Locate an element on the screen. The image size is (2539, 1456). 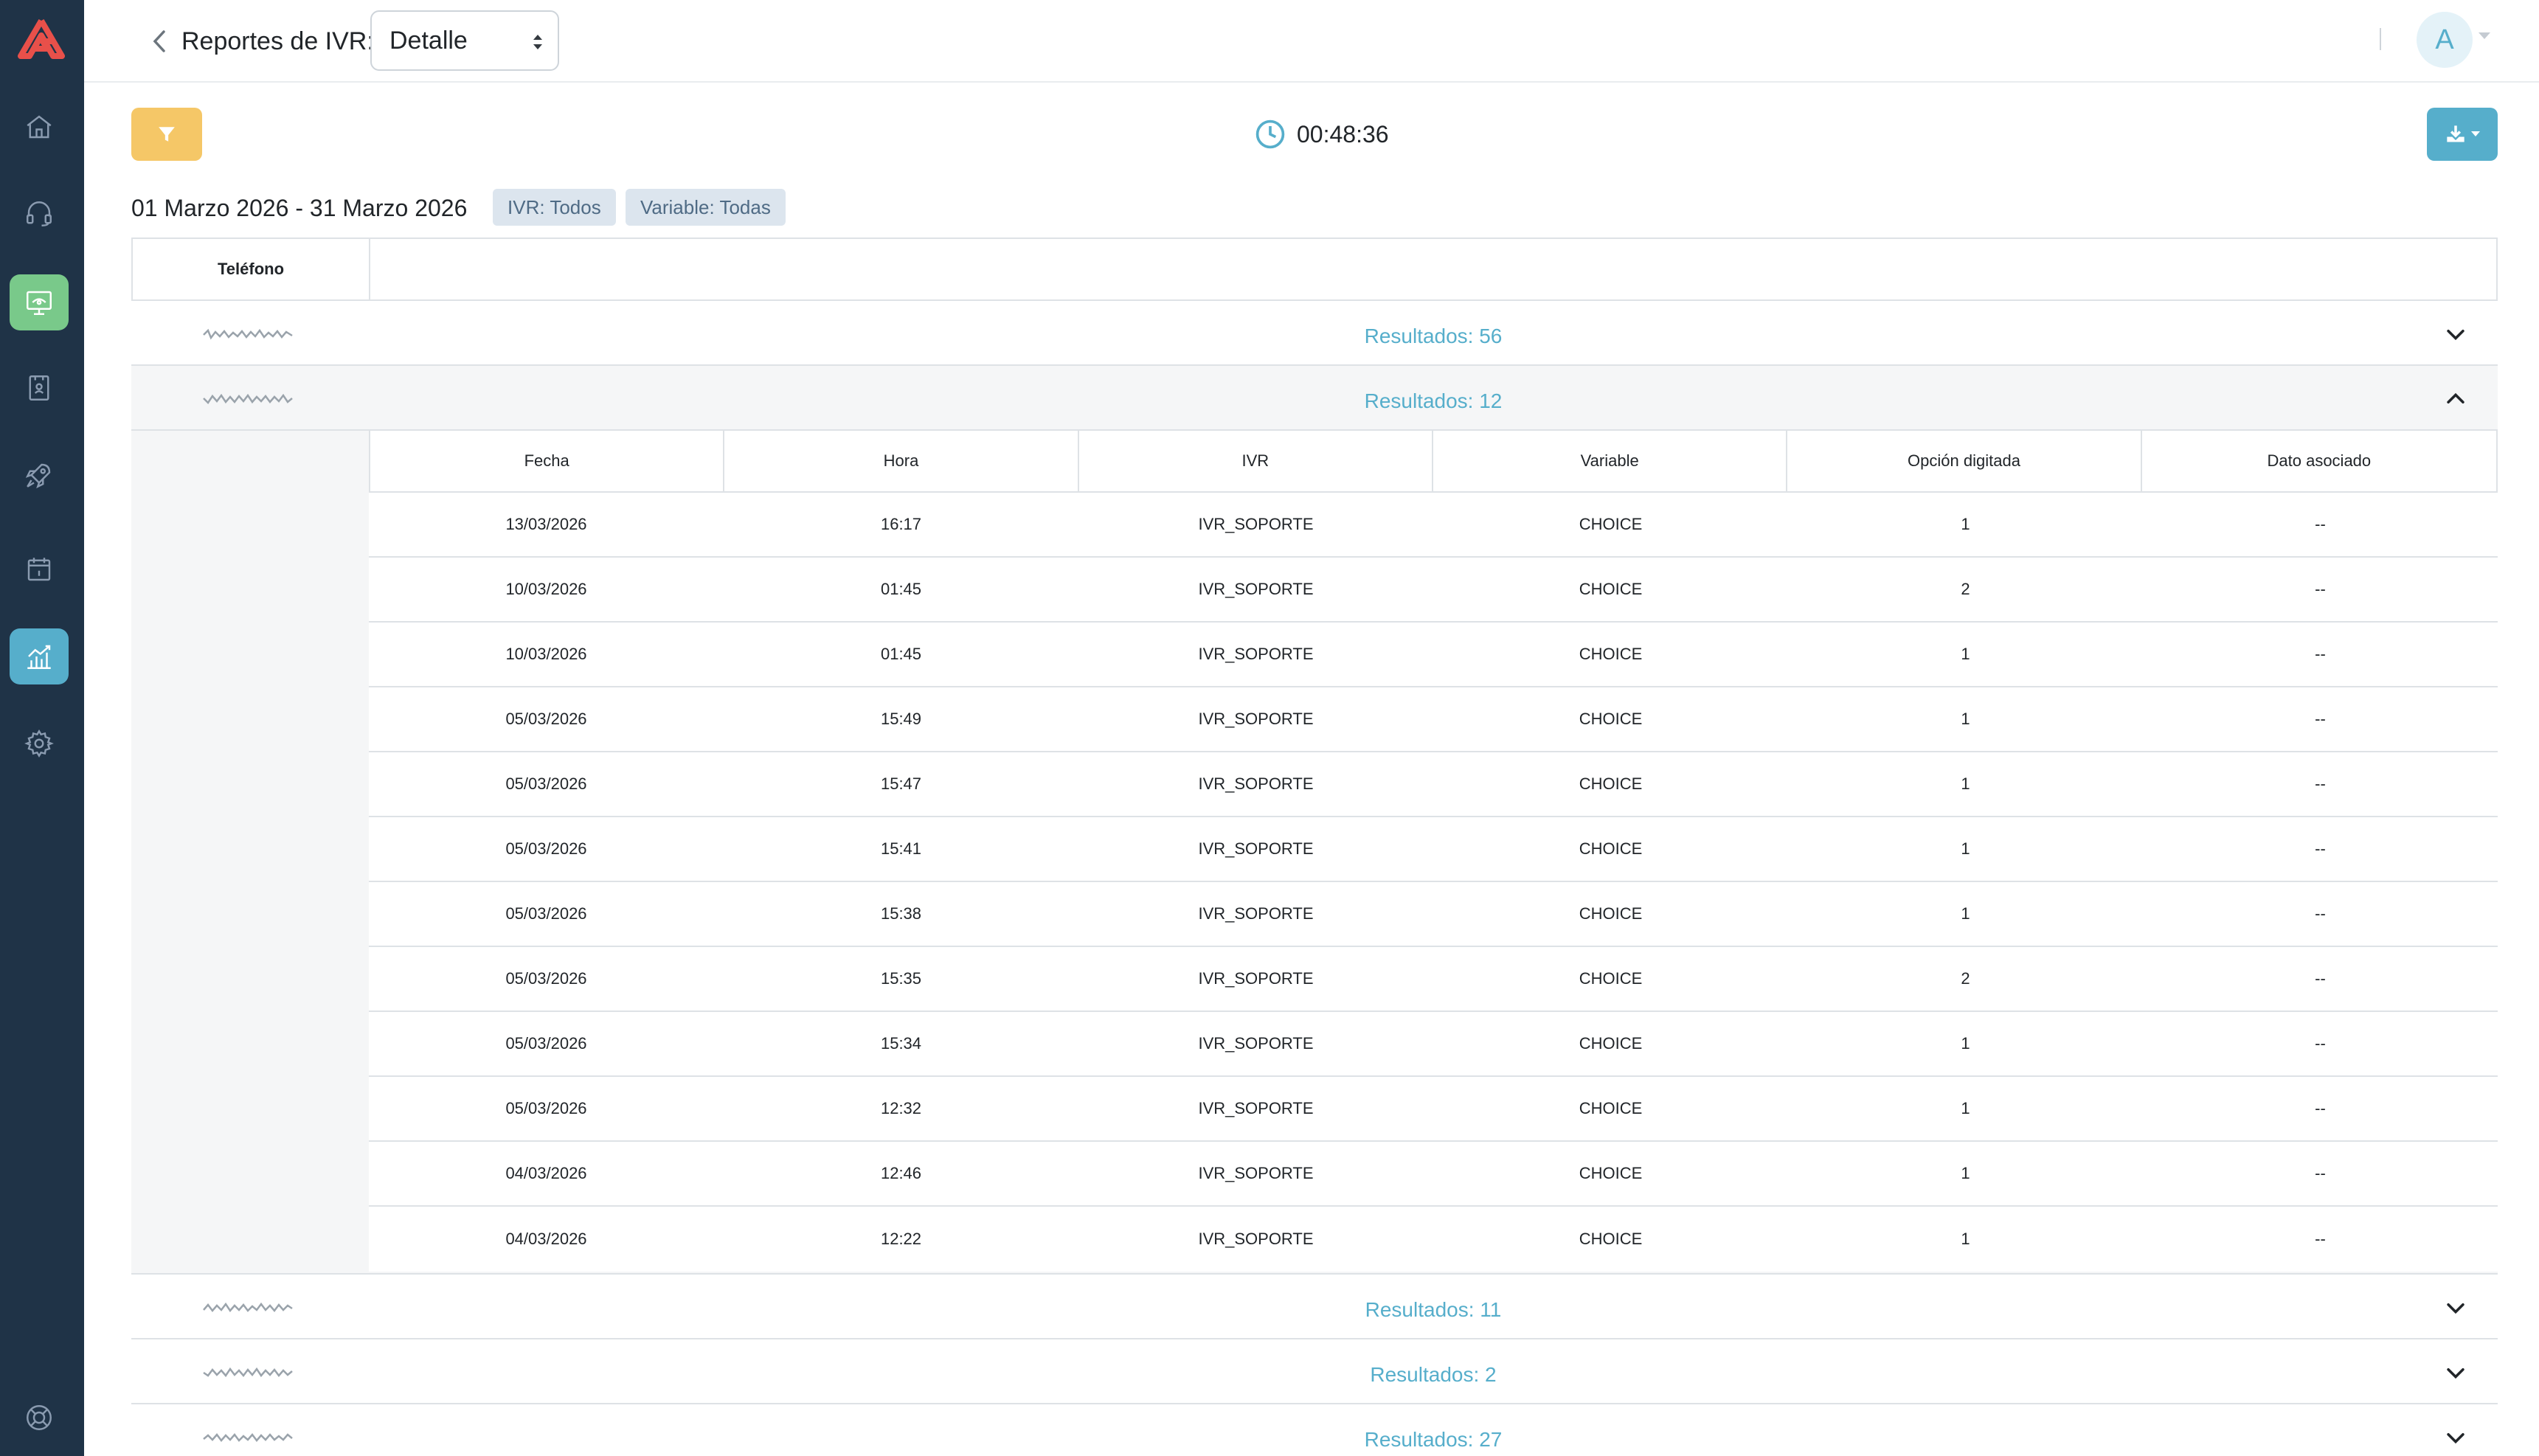
sidebar-item-reports is located at coordinates (40, 656).